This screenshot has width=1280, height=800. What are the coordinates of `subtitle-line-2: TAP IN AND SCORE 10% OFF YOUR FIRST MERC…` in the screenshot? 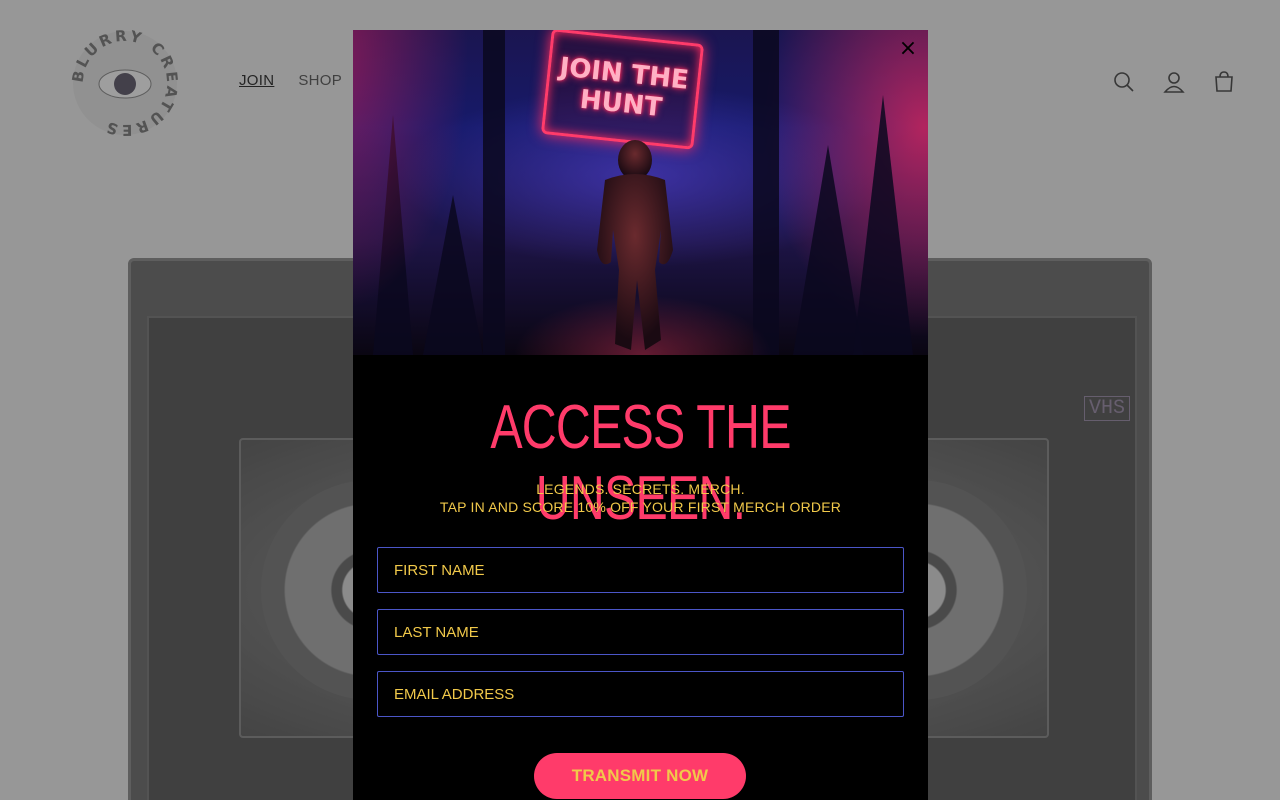 It's located at (640, 507).